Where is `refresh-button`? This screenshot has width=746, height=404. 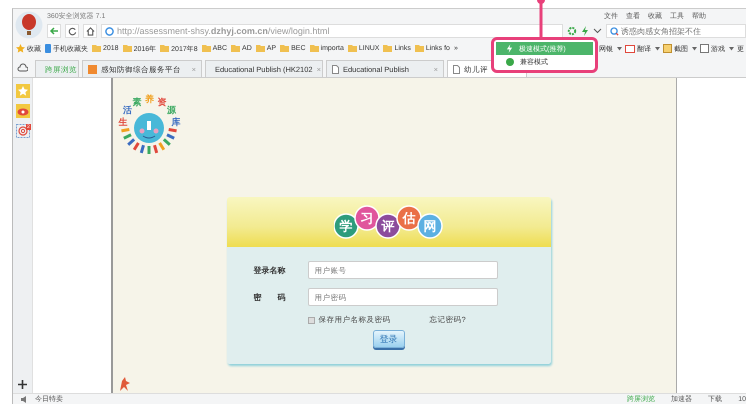 refresh-button is located at coordinates (72, 31).